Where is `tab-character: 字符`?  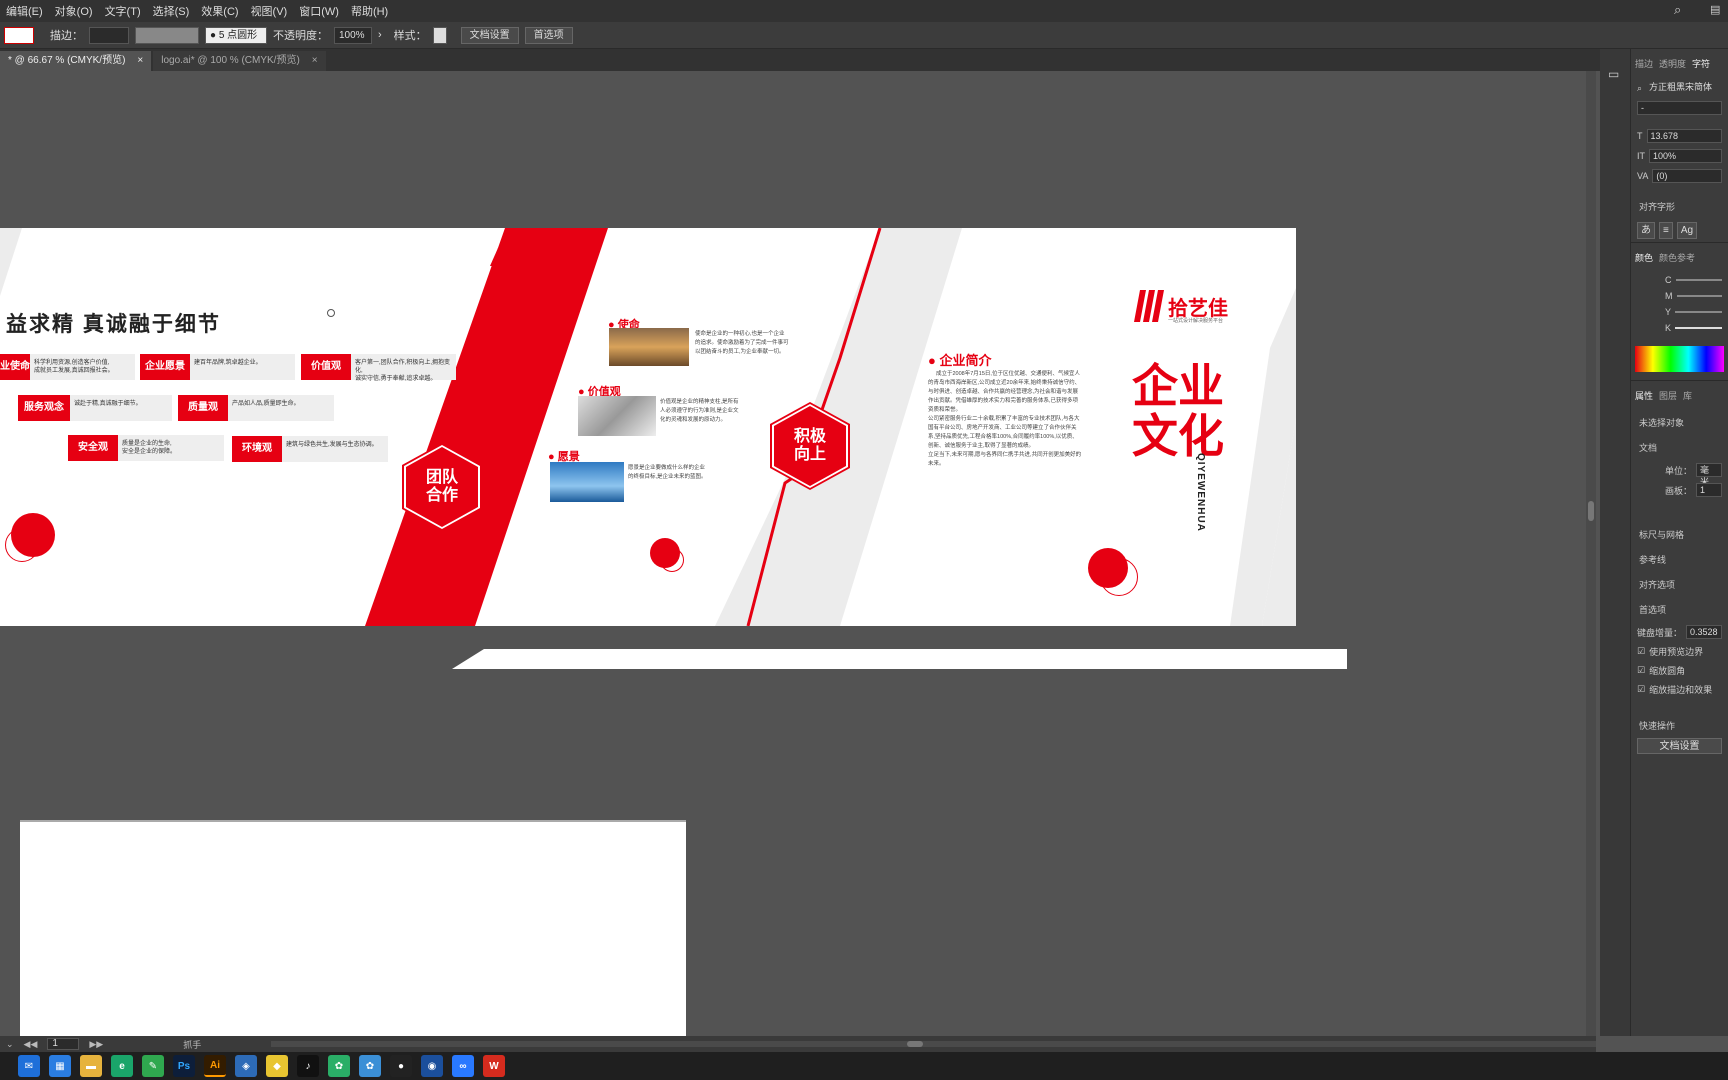
tab-character: 字符 is located at coordinates (1701, 63).